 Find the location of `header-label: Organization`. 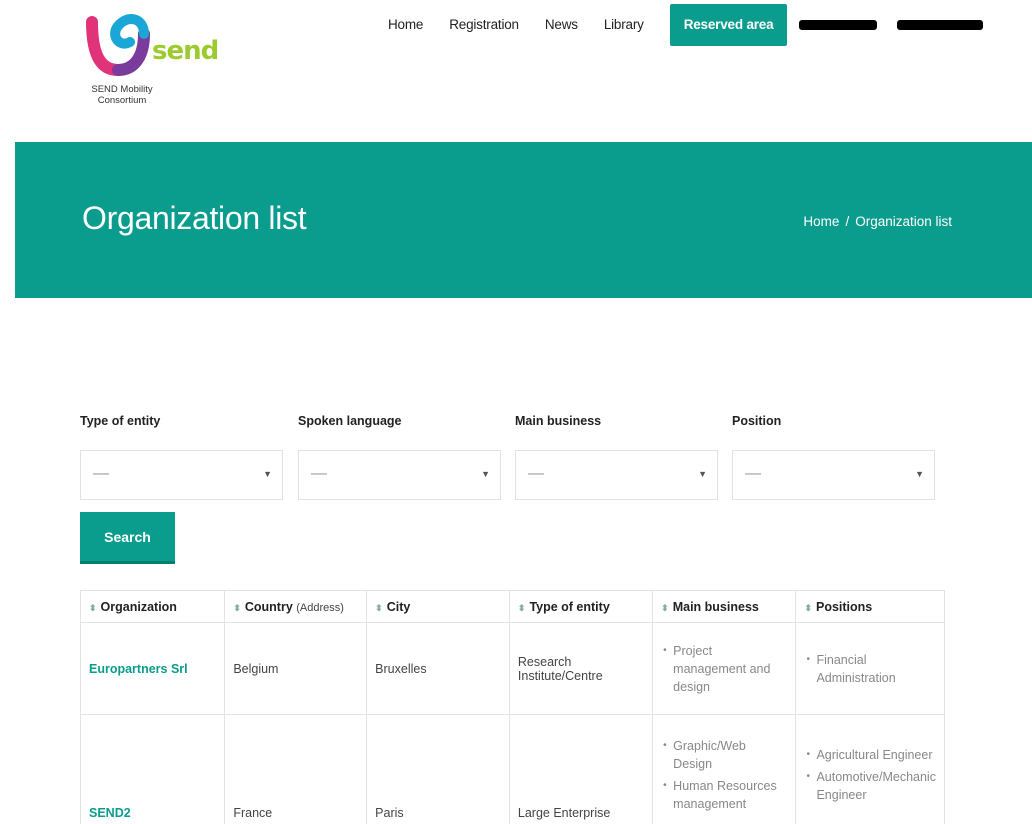

header-label: Organization is located at coordinates (138, 606).